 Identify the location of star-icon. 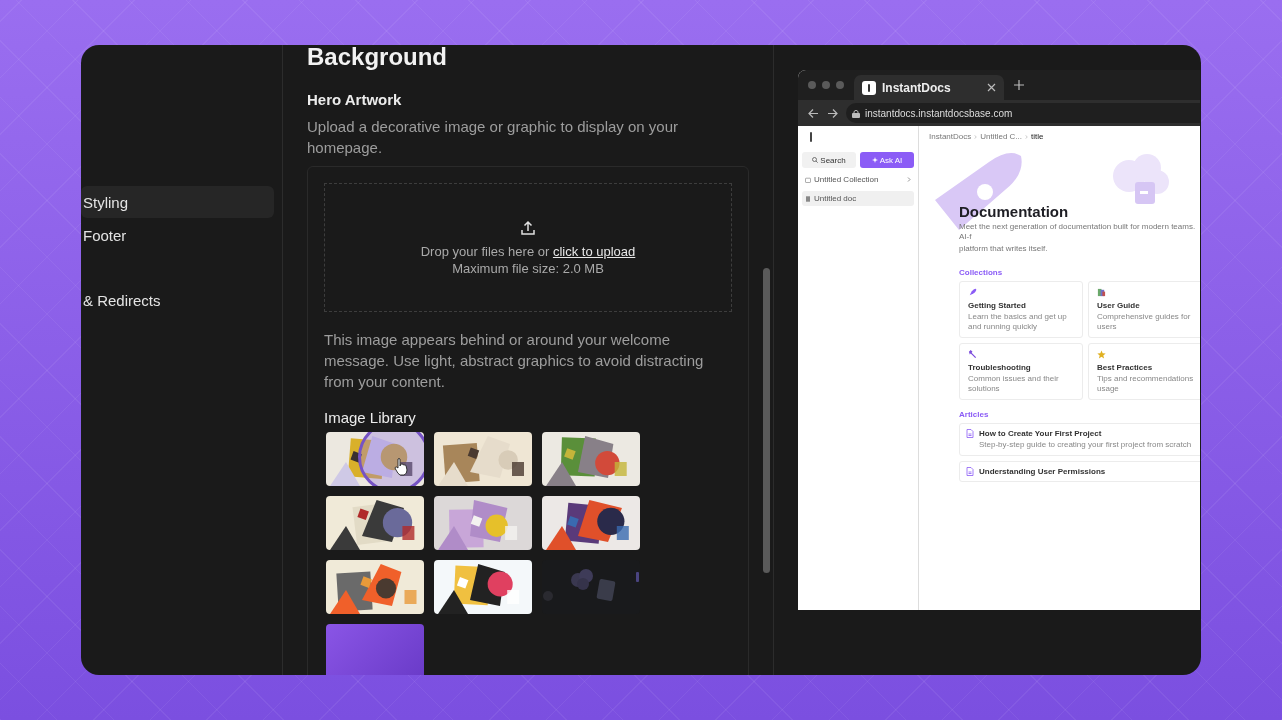
(1101, 354).